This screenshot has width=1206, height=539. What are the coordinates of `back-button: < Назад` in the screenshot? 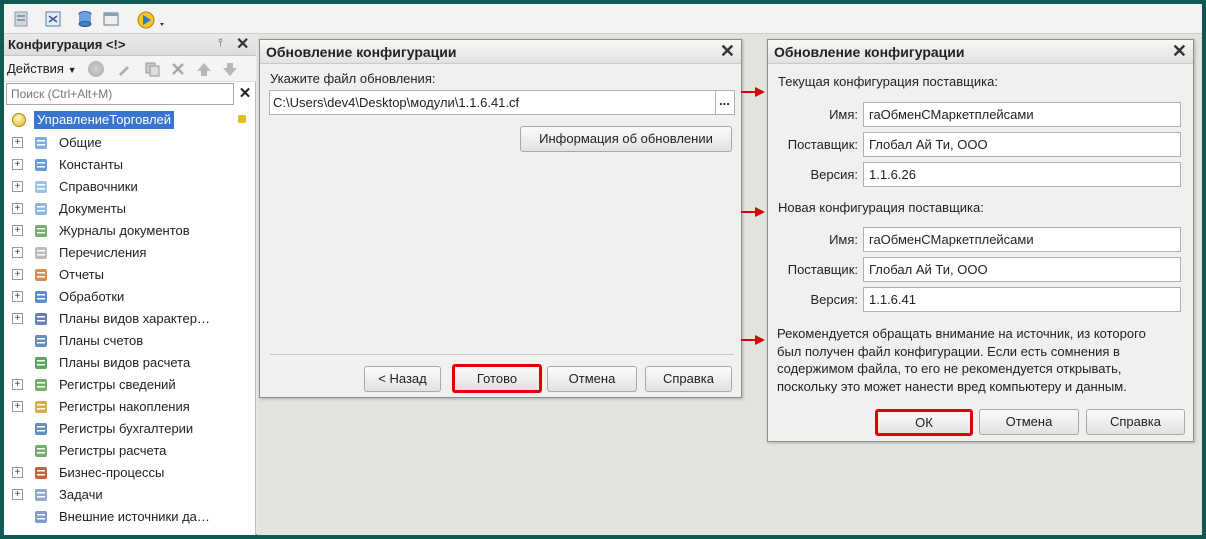 It's located at (402, 379).